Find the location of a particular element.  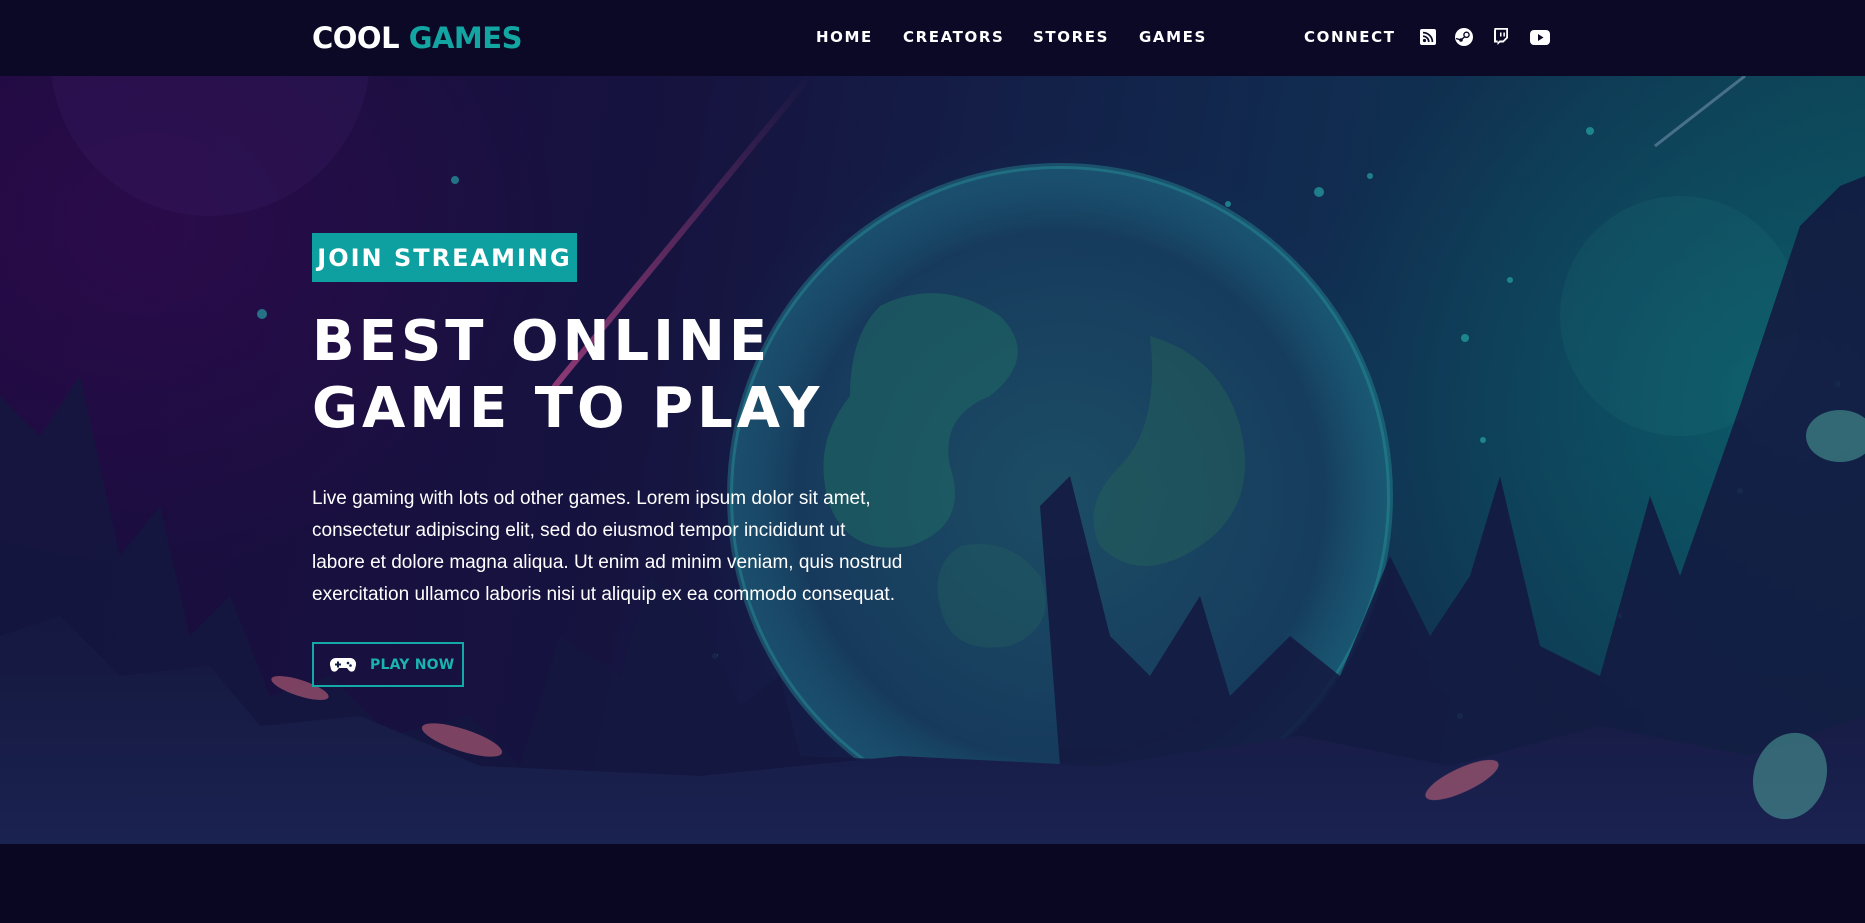

logo-word-games: GAMES is located at coordinates (465, 38).